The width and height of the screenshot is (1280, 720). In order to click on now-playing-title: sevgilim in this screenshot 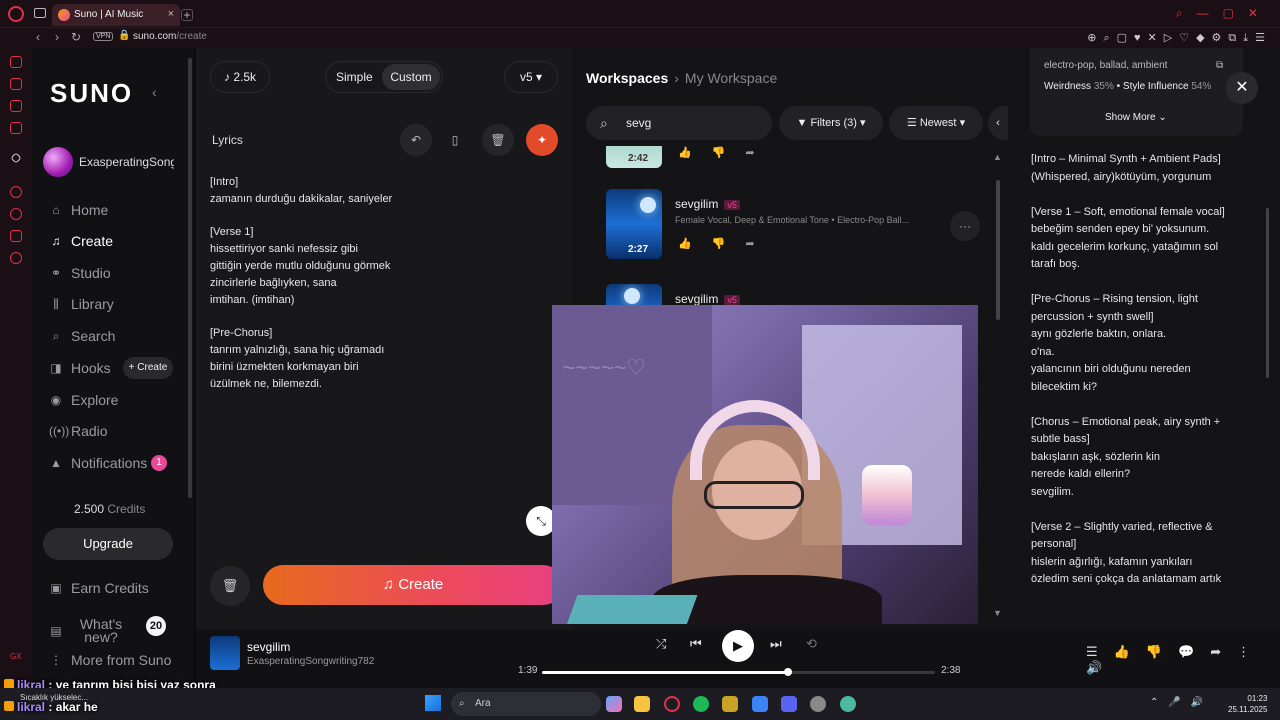, I will do `click(268, 647)`.